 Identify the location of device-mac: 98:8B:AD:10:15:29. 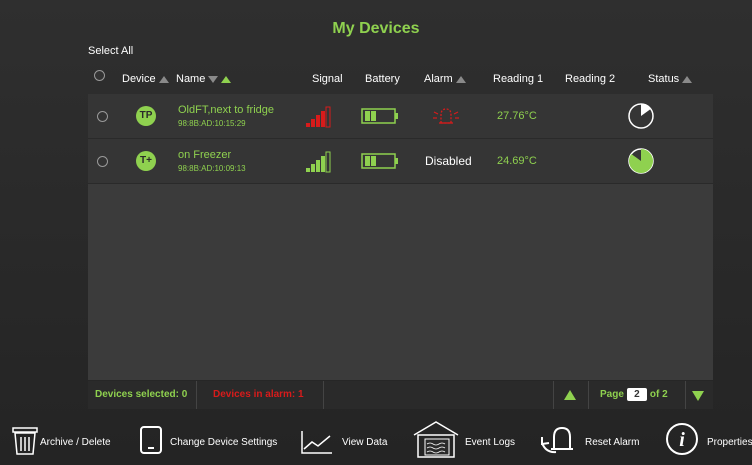
(212, 123).